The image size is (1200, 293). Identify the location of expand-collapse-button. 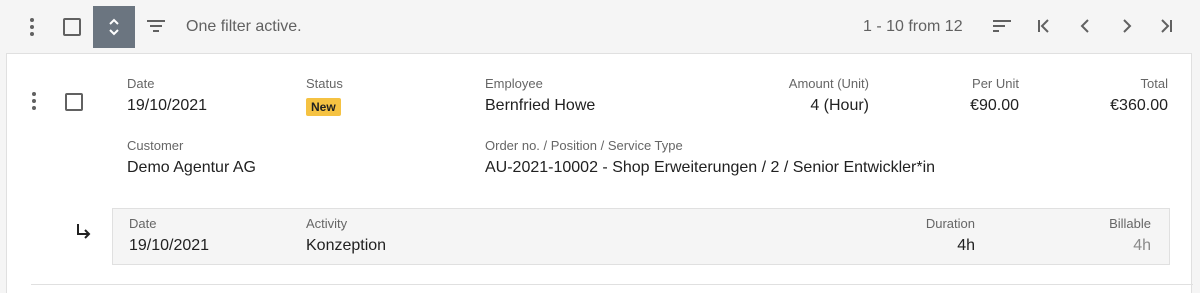
(114, 27).